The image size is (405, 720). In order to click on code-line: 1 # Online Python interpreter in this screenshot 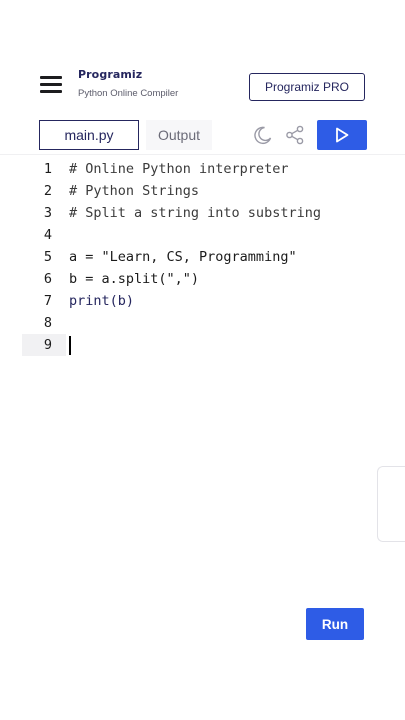, I will do `click(202, 169)`.